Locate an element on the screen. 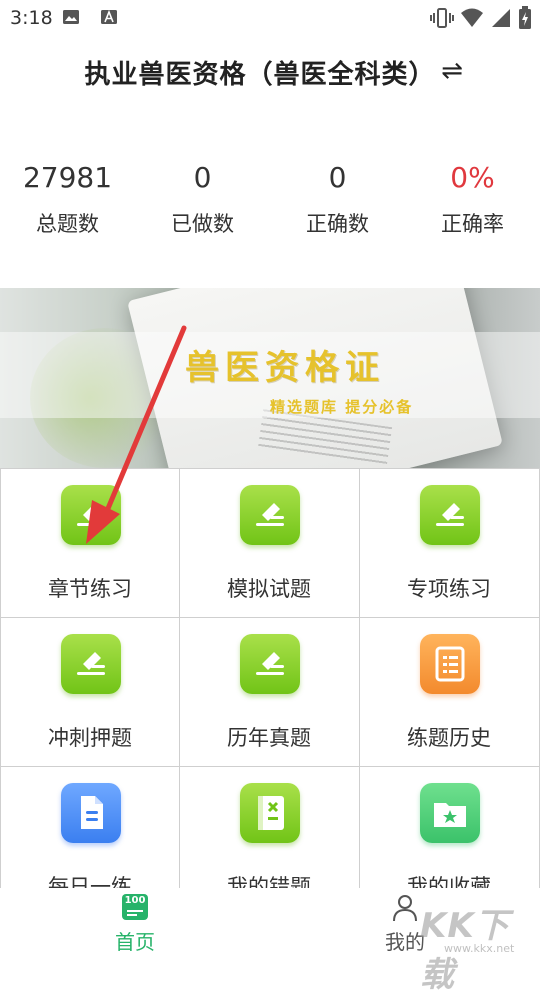  menu-chapter-practice: 章节练习 is located at coordinates (90, 543).